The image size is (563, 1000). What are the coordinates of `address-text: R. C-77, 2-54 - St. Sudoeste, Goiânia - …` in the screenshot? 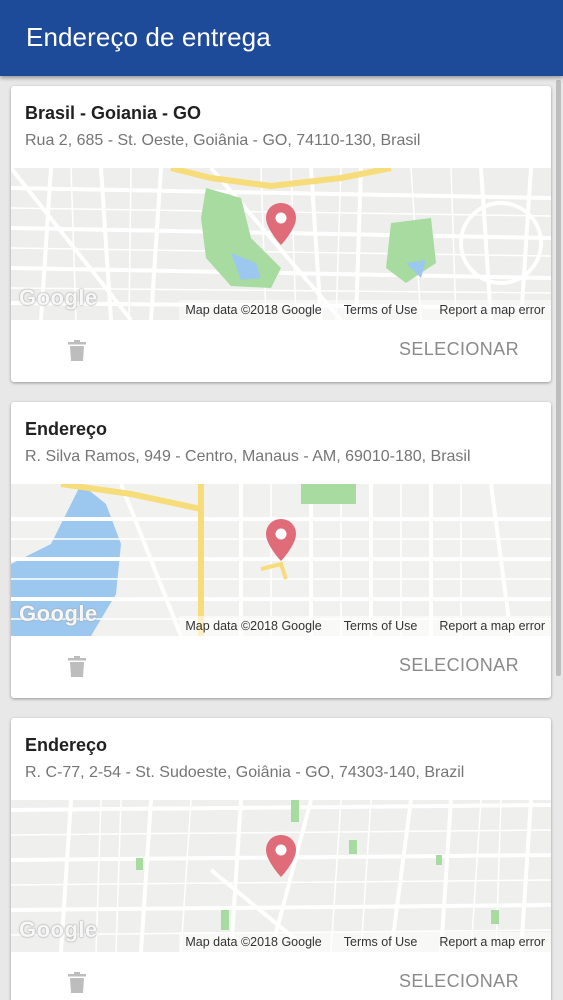 It's located at (245, 772).